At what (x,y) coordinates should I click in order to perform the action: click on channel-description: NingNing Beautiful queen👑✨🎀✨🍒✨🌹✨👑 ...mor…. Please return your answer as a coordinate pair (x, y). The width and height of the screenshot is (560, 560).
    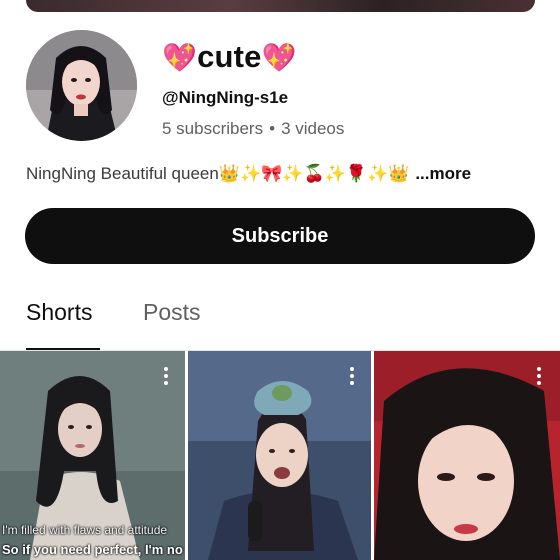
    Looking at the image, I should click on (286, 174).